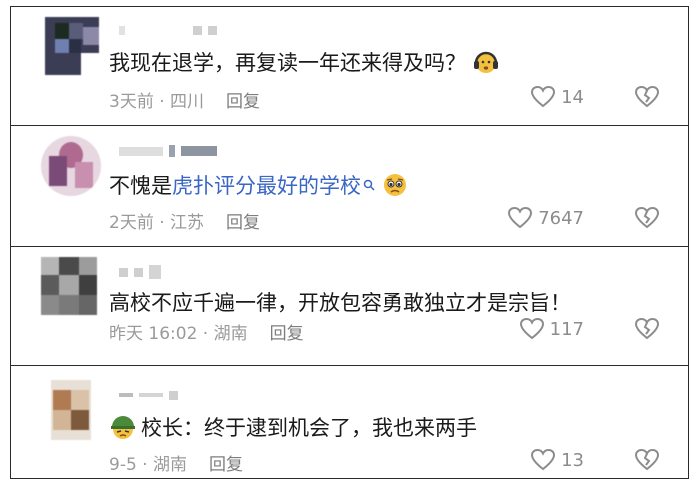  I want to click on comment-text: 不愧是 虎扑评分最好的学校, so click(259, 185).